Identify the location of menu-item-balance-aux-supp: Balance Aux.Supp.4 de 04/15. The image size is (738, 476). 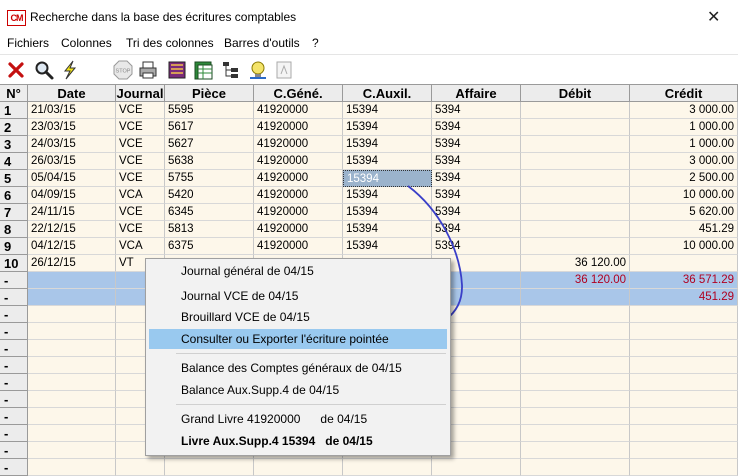
(298, 390).